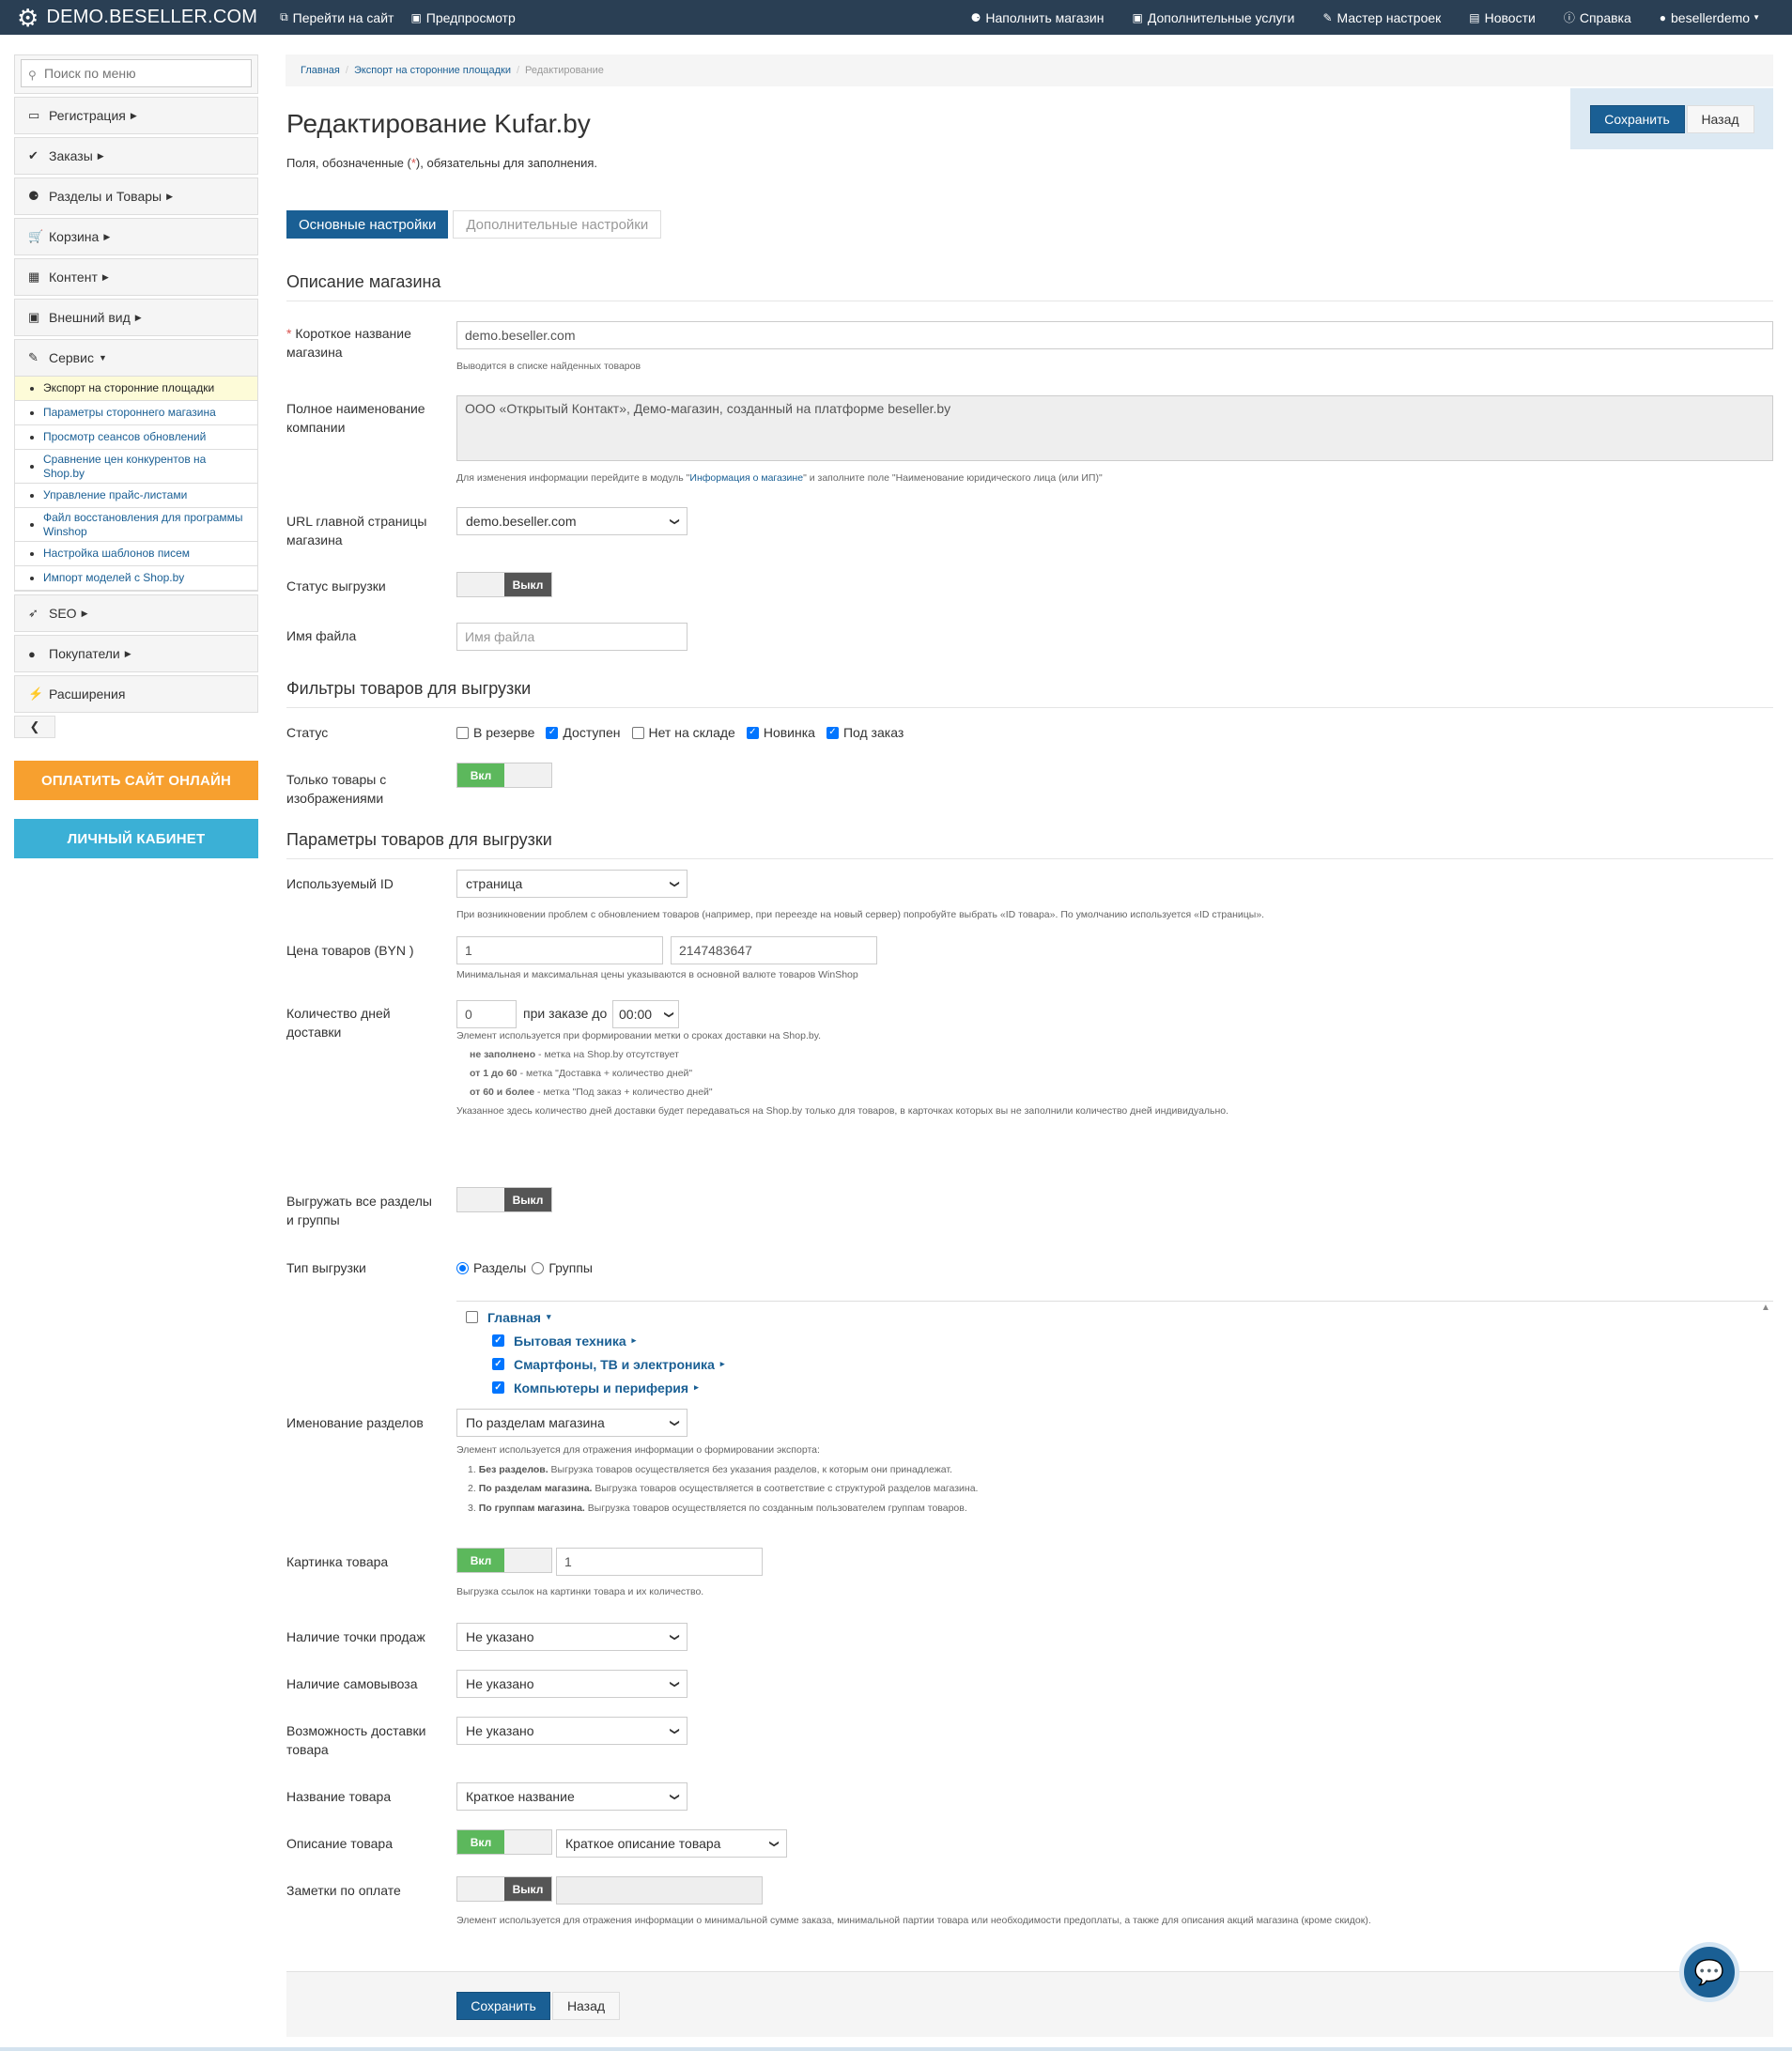 The image size is (1792, 2051). I want to click on go-to-site-link: ⧉ Перейти на сайт, so click(337, 17).